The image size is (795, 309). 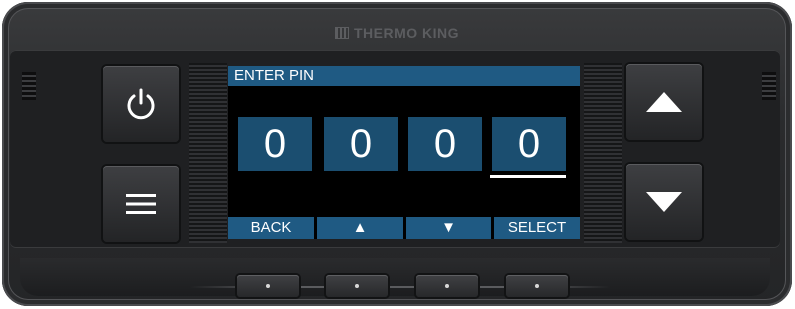 I want to click on right-ribbed-trim, so click(x=603, y=153).